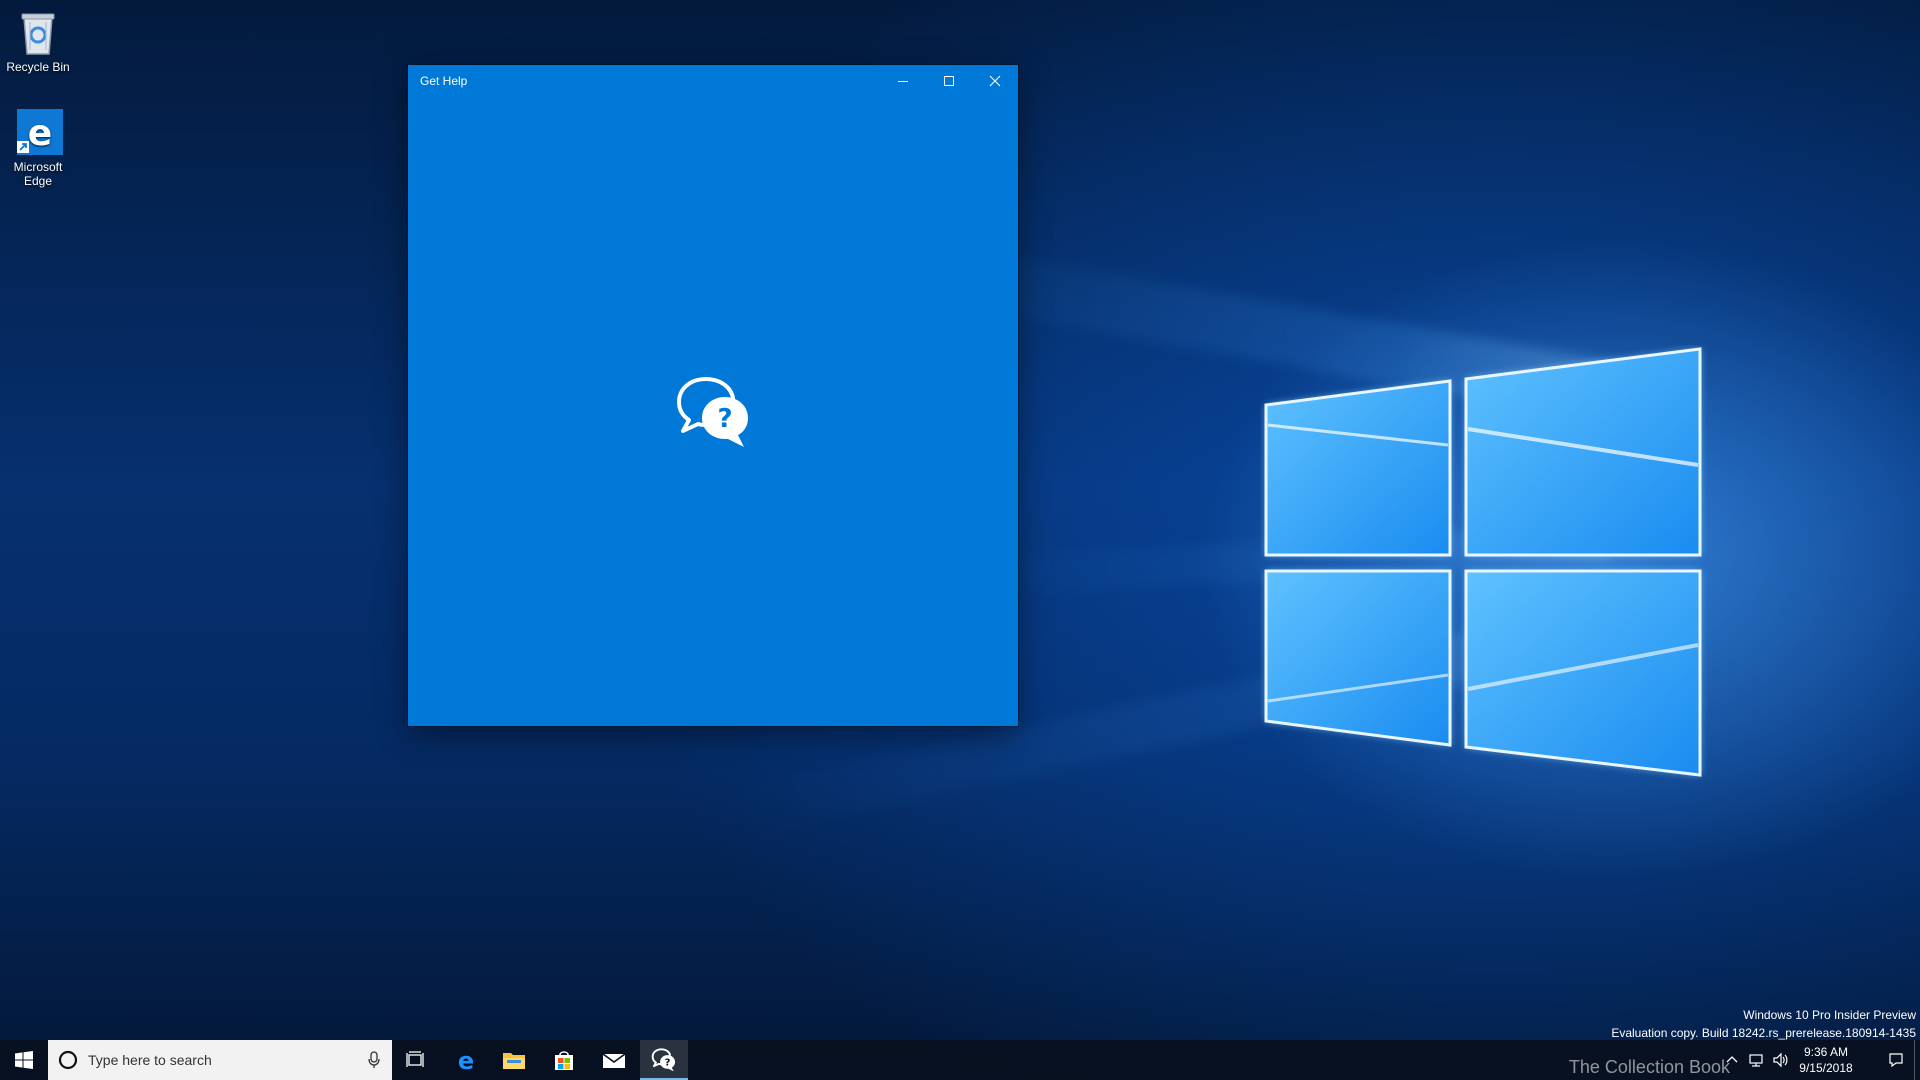 This screenshot has height=1080, width=1920. Describe the element at coordinates (150, 1060) in the screenshot. I see `search-placeholder: Type here to search` at that location.